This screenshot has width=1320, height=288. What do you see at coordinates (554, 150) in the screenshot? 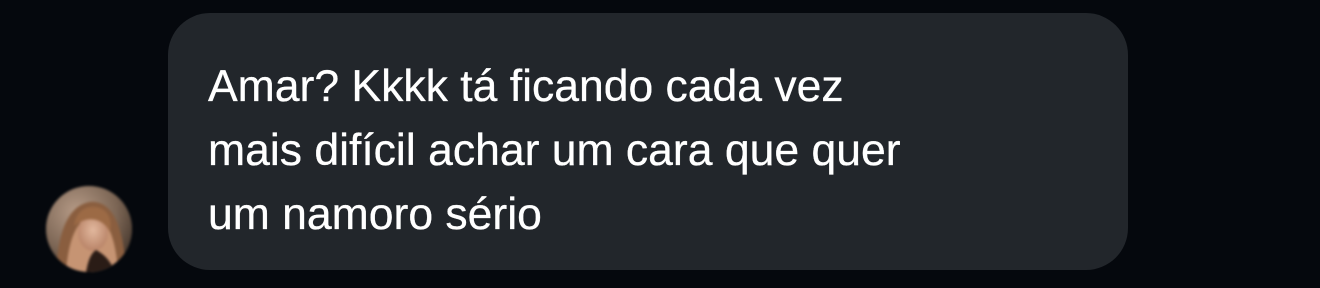
I see `message-text-line-2: mais difícil achar um cara que quer` at bounding box center [554, 150].